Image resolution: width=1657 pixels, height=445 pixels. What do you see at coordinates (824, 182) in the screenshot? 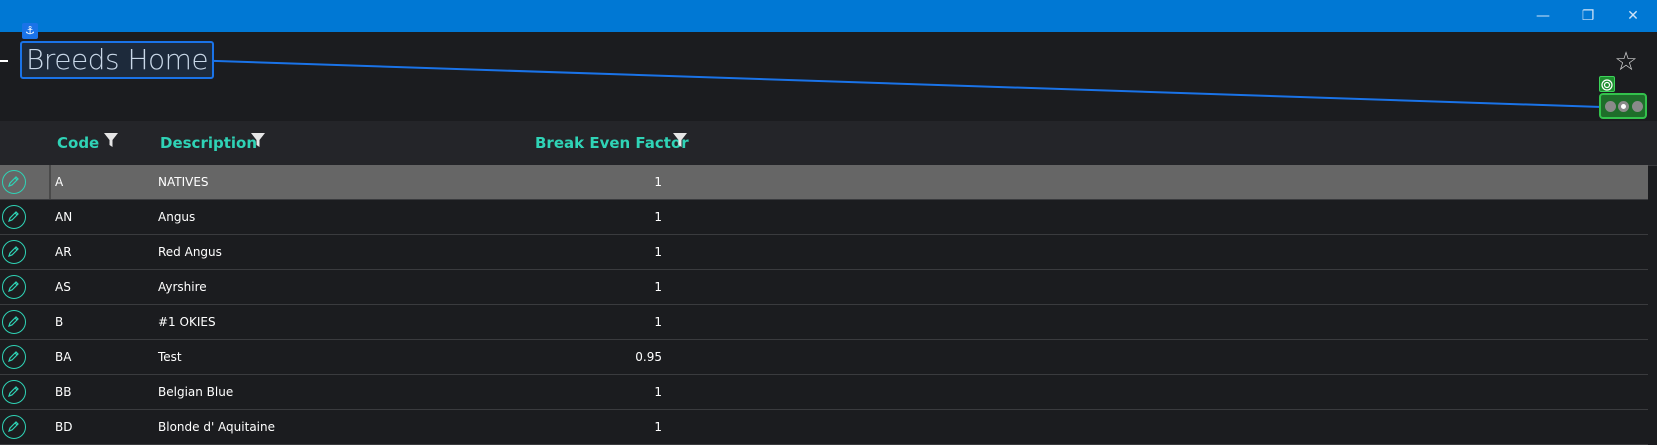
I see `table-row: A NATIVES 1` at bounding box center [824, 182].